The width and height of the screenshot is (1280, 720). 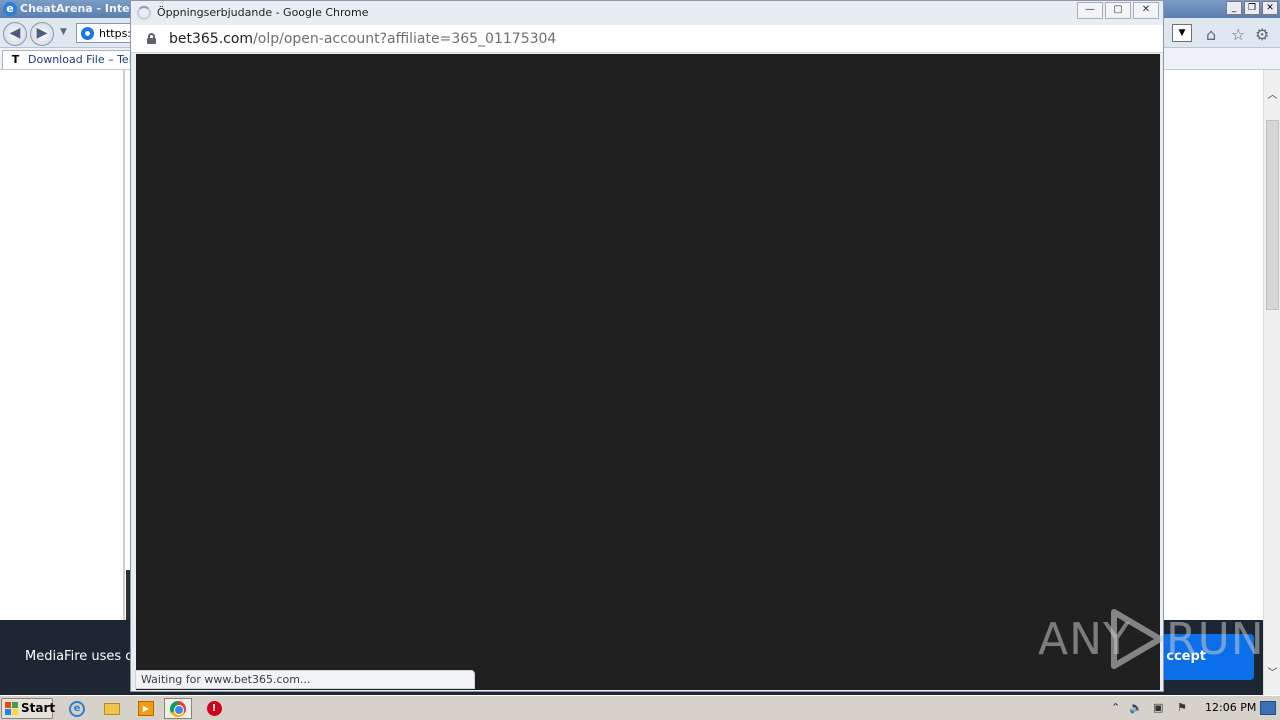 I want to click on history-dropdown-icon: ▼, so click(x=63, y=32).